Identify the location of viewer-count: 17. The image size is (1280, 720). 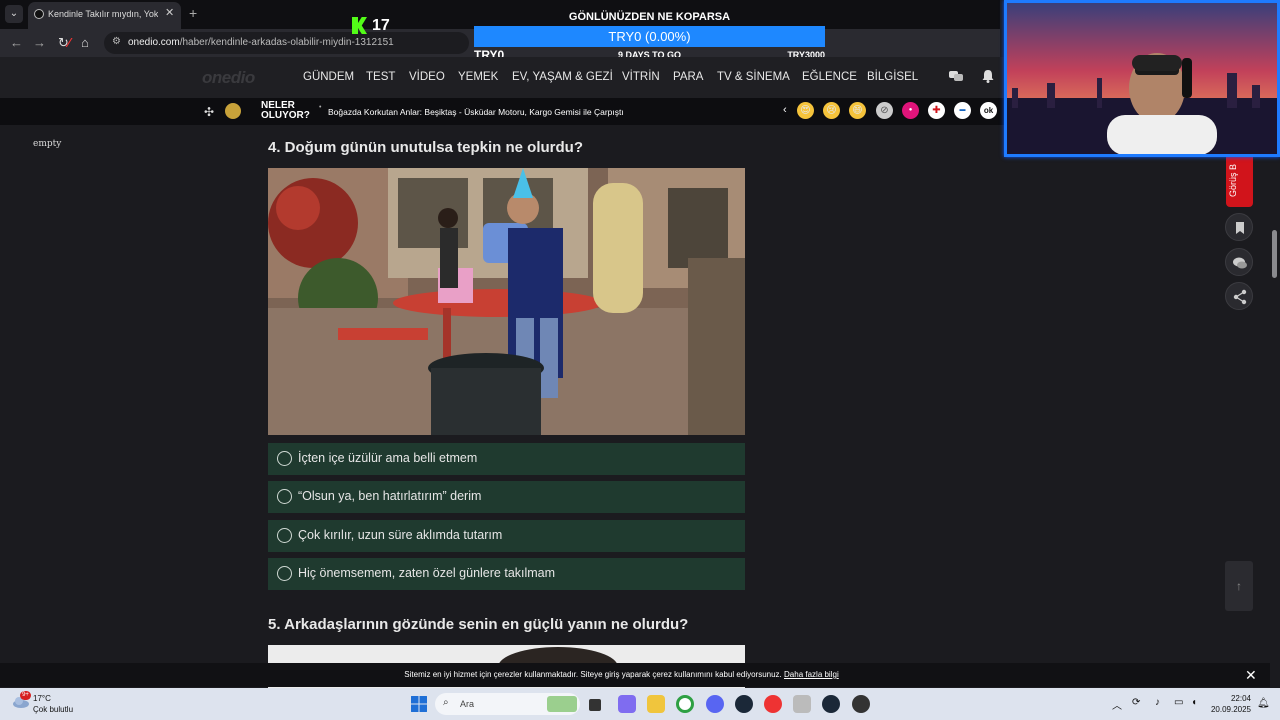
(381, 25).